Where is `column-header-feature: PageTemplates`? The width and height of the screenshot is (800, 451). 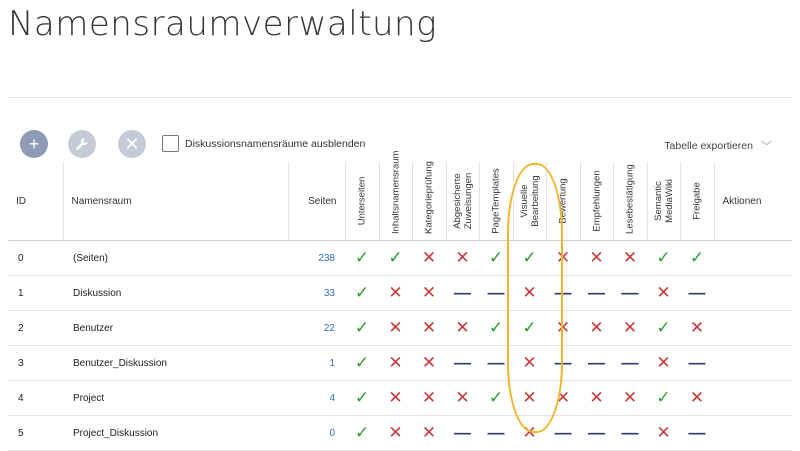
column-header-feature: PageTemplates is located at coordinates (495, 201).